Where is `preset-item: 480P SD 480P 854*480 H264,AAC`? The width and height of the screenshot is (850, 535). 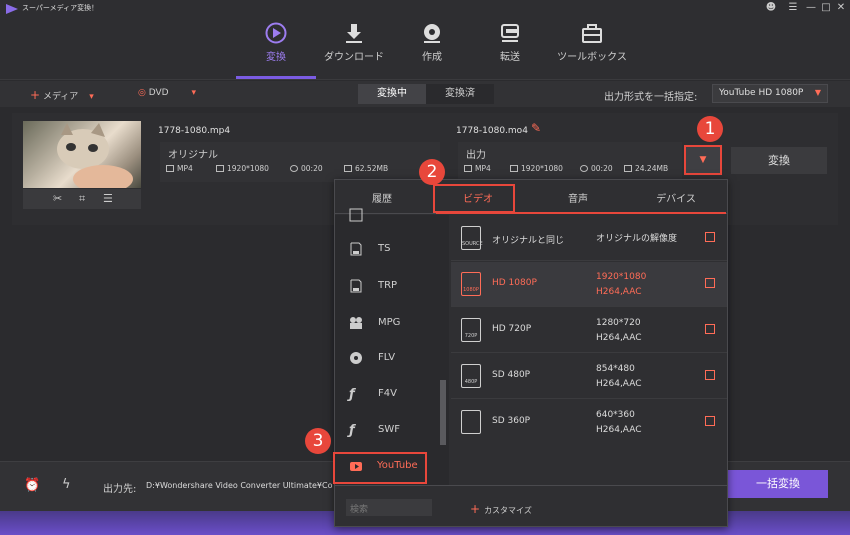 preset-item: 480P SD 480P 854*480 H264,AAC is located at coordinates (589, 376).